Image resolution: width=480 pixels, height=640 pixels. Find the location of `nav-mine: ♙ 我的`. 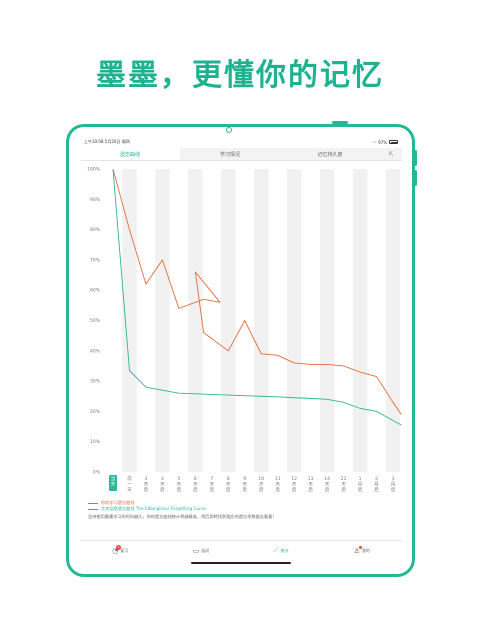

nav-mine: ♙ 我的 is located at coordinates (362, 550).